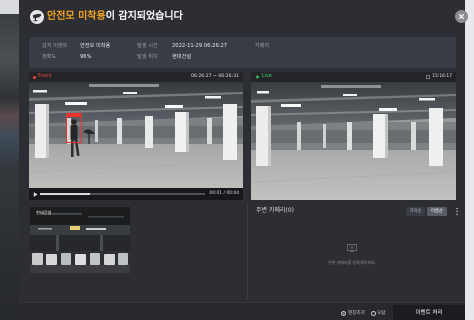 The width and height of the screenshot is (474, 320). I want to click on thumbnail-scene, so click(80, 240).